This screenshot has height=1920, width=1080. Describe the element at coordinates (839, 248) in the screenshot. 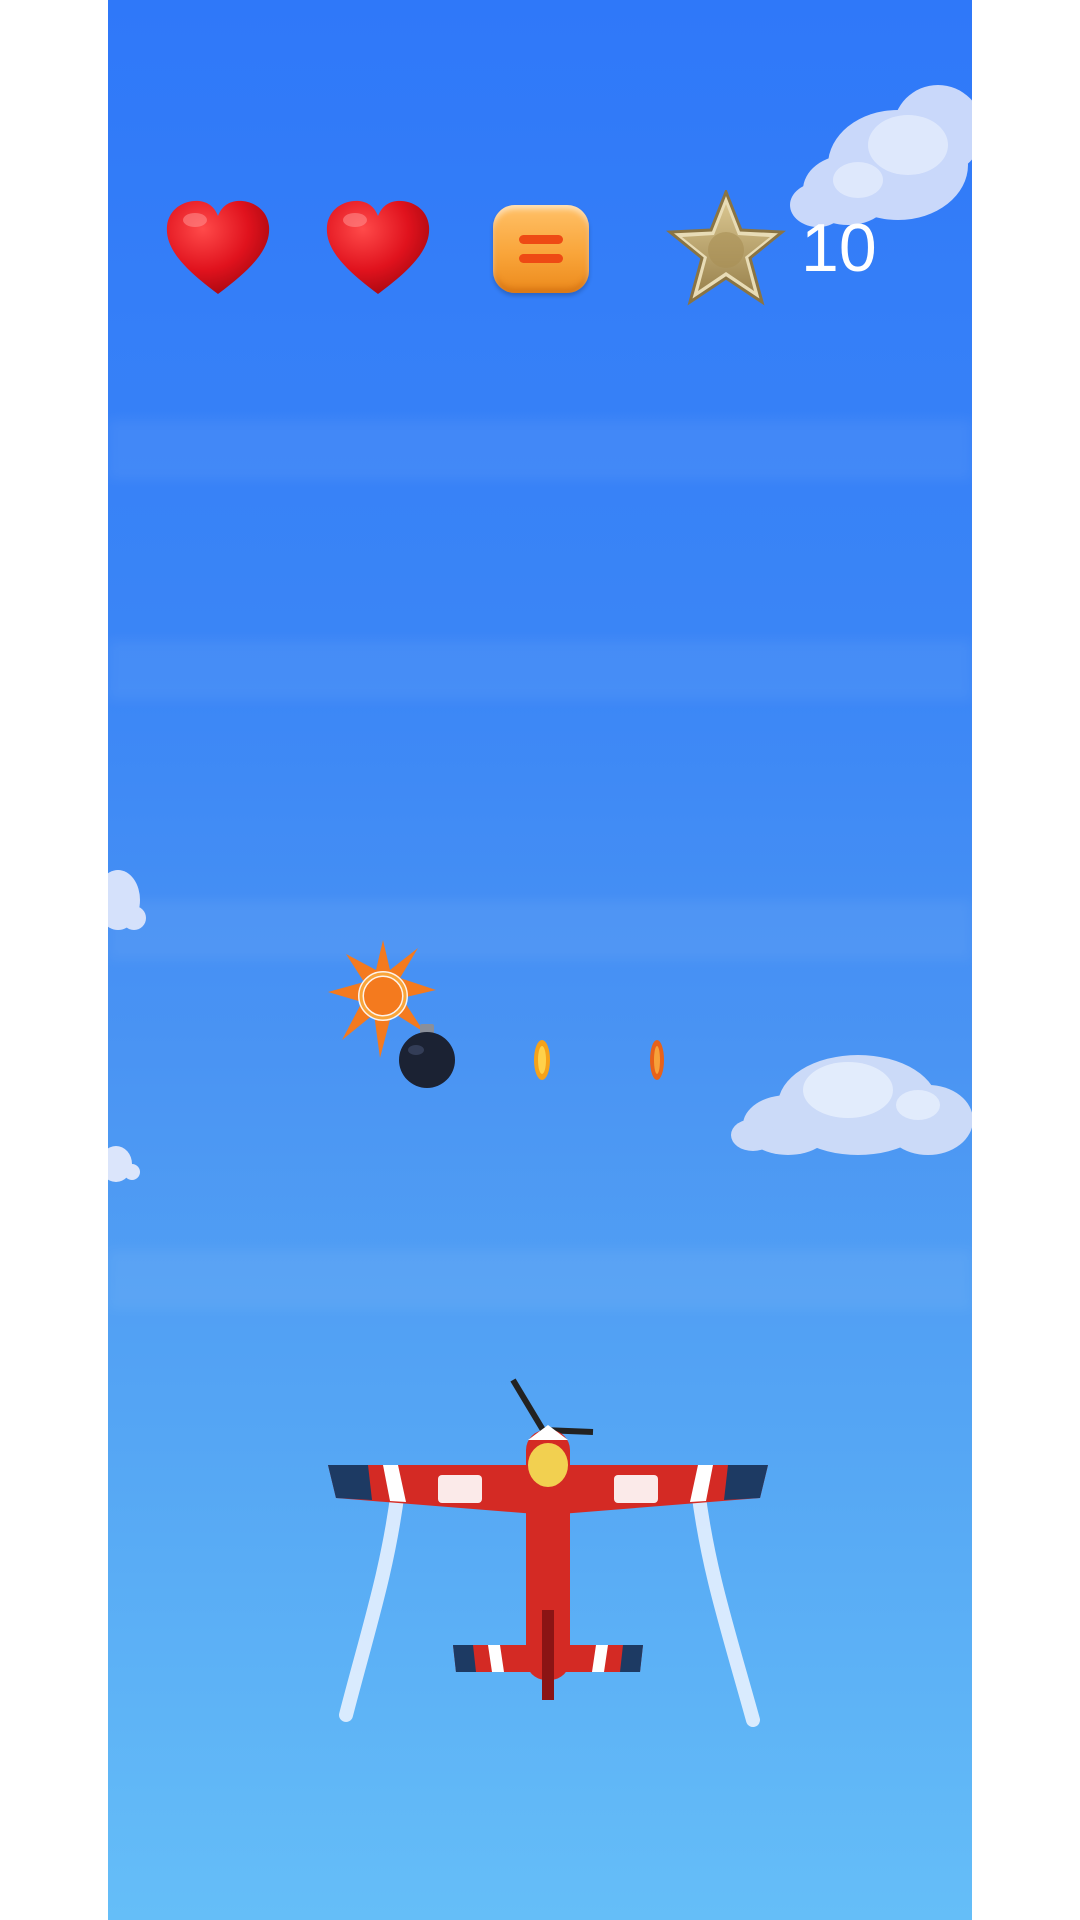

I see `score-value: 10` at that location.